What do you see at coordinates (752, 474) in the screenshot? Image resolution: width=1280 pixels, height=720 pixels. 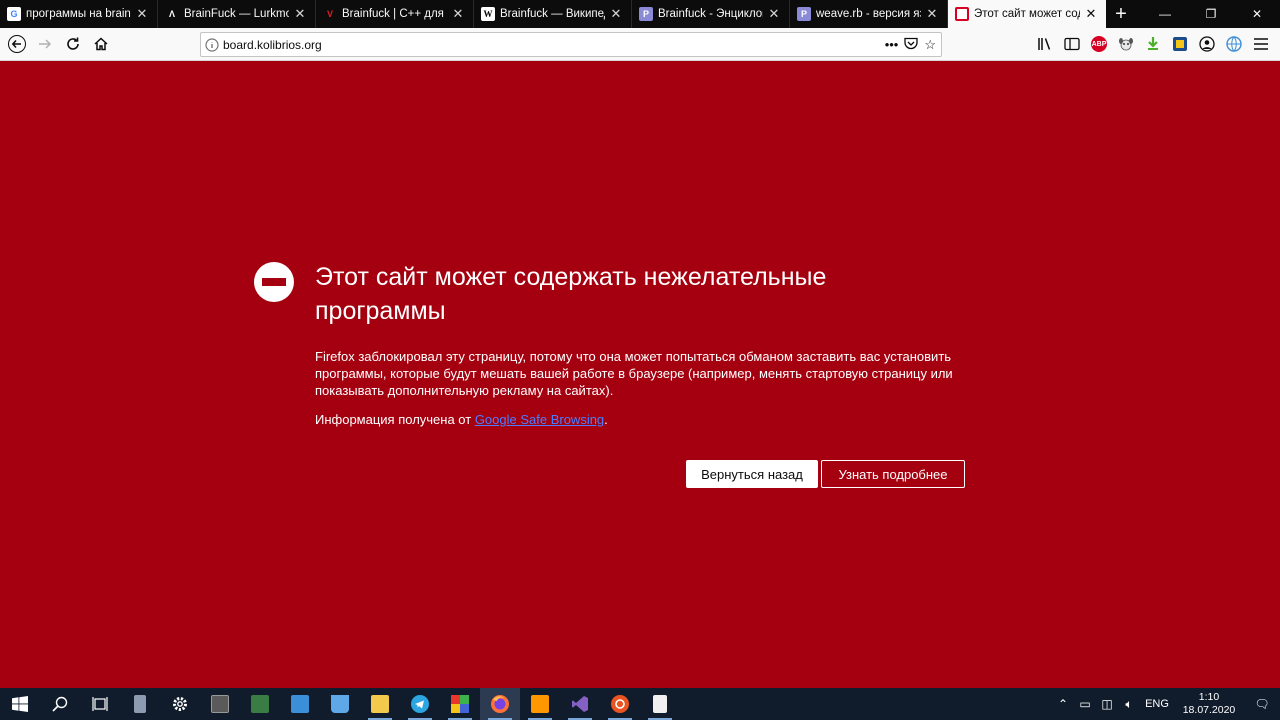 I see `go-back-button: Вернуться назад` at bounding box center [752, 474].